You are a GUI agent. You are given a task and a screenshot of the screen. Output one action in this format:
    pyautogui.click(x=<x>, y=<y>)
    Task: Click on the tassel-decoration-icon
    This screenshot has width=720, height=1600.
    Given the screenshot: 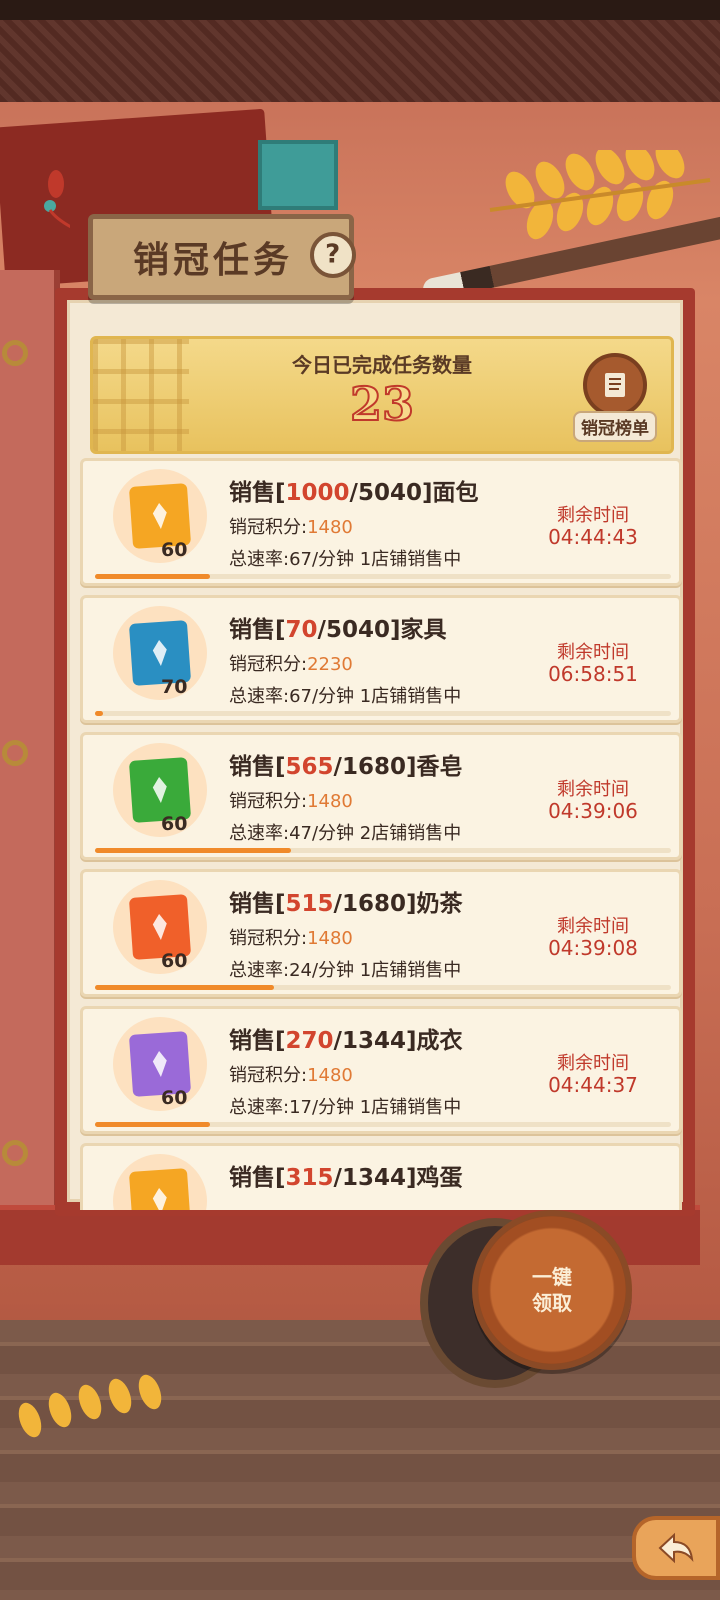 What is the action you would take?
    pyautogui.click(x=57, y=199)
    